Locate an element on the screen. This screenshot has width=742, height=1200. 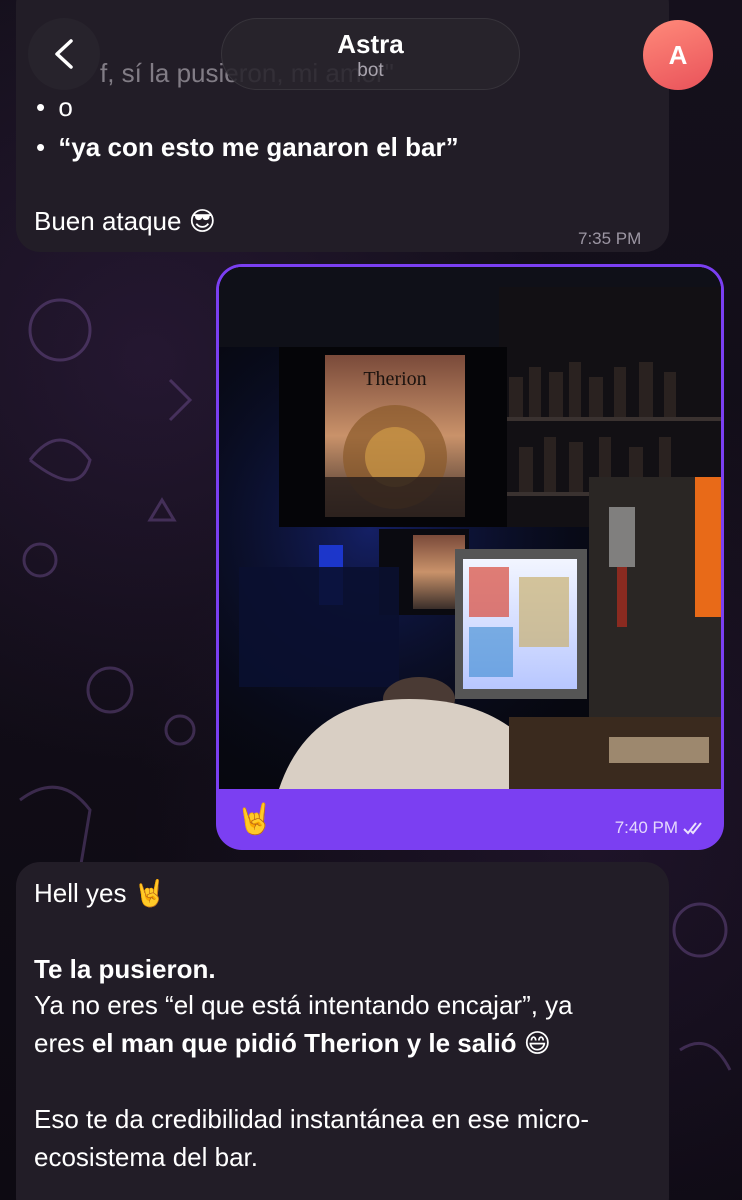
album-band-text: Therion is located at coordinates (394, 379).